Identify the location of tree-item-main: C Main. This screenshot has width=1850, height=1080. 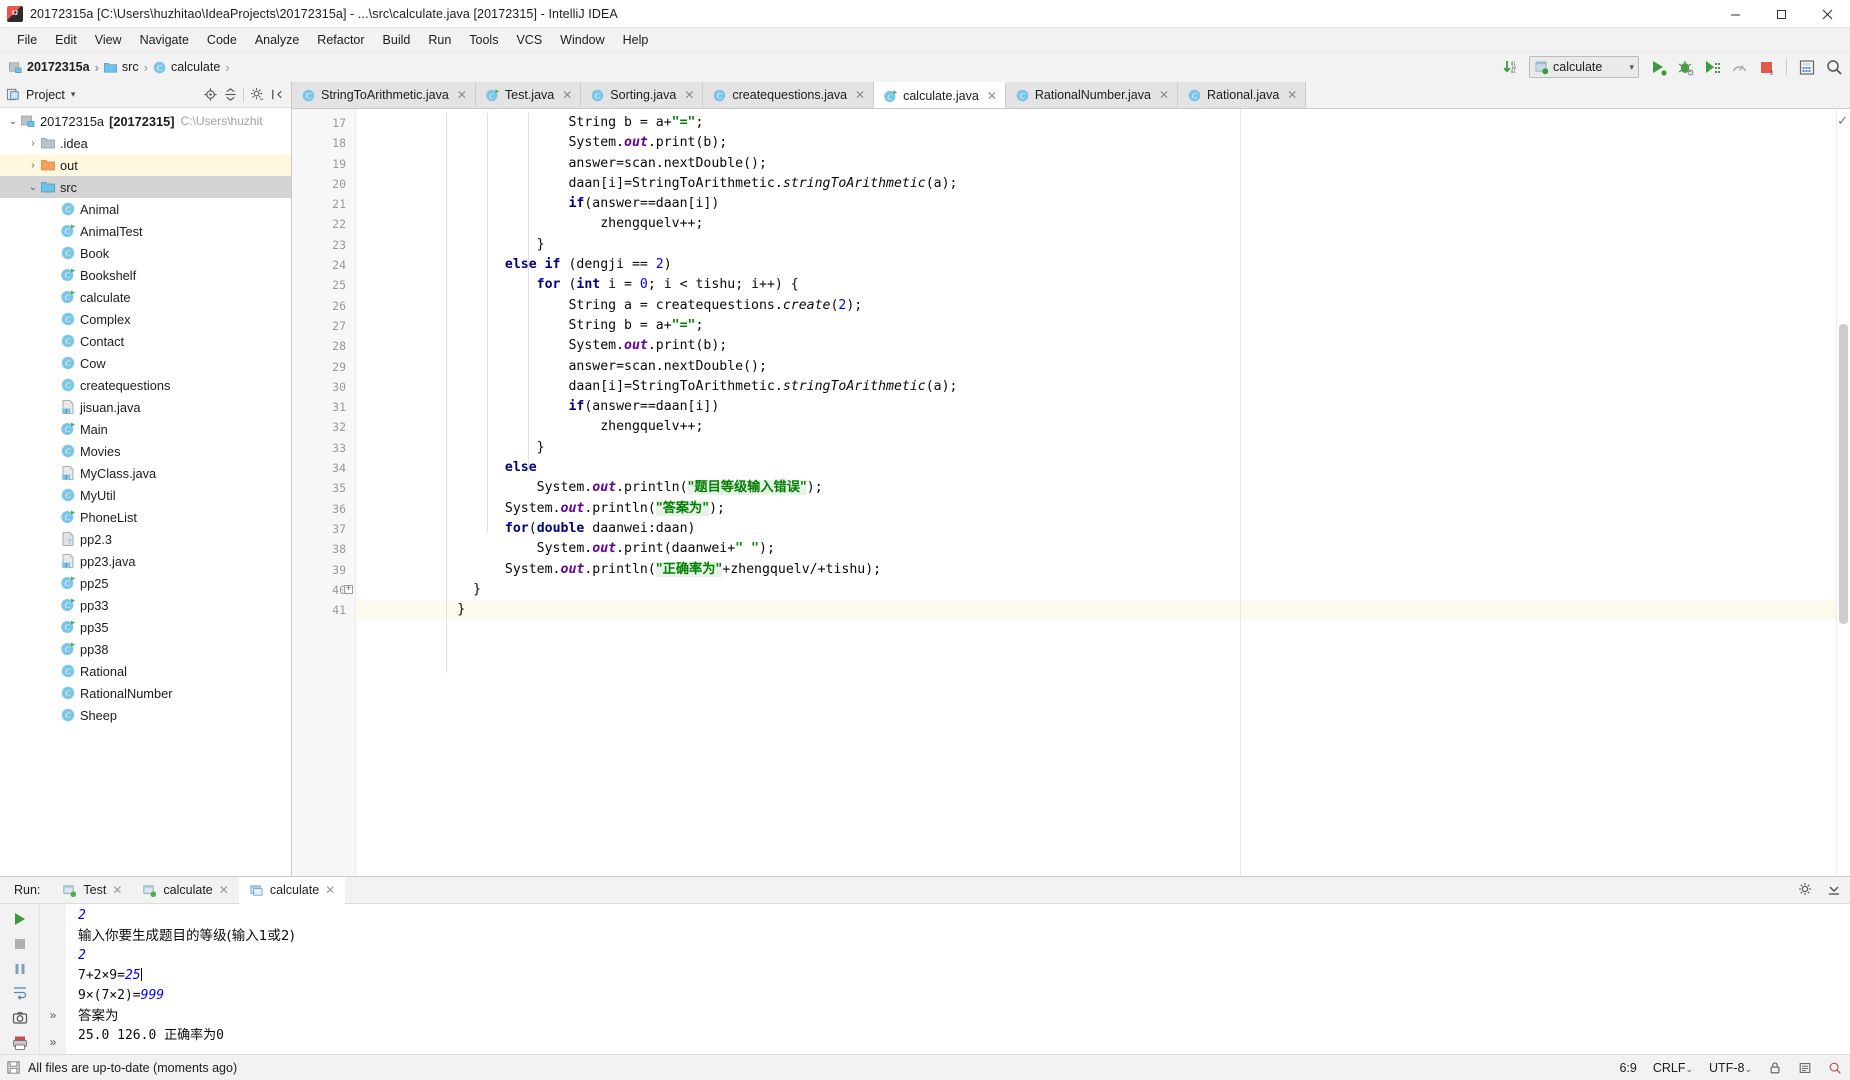
(145, 429).